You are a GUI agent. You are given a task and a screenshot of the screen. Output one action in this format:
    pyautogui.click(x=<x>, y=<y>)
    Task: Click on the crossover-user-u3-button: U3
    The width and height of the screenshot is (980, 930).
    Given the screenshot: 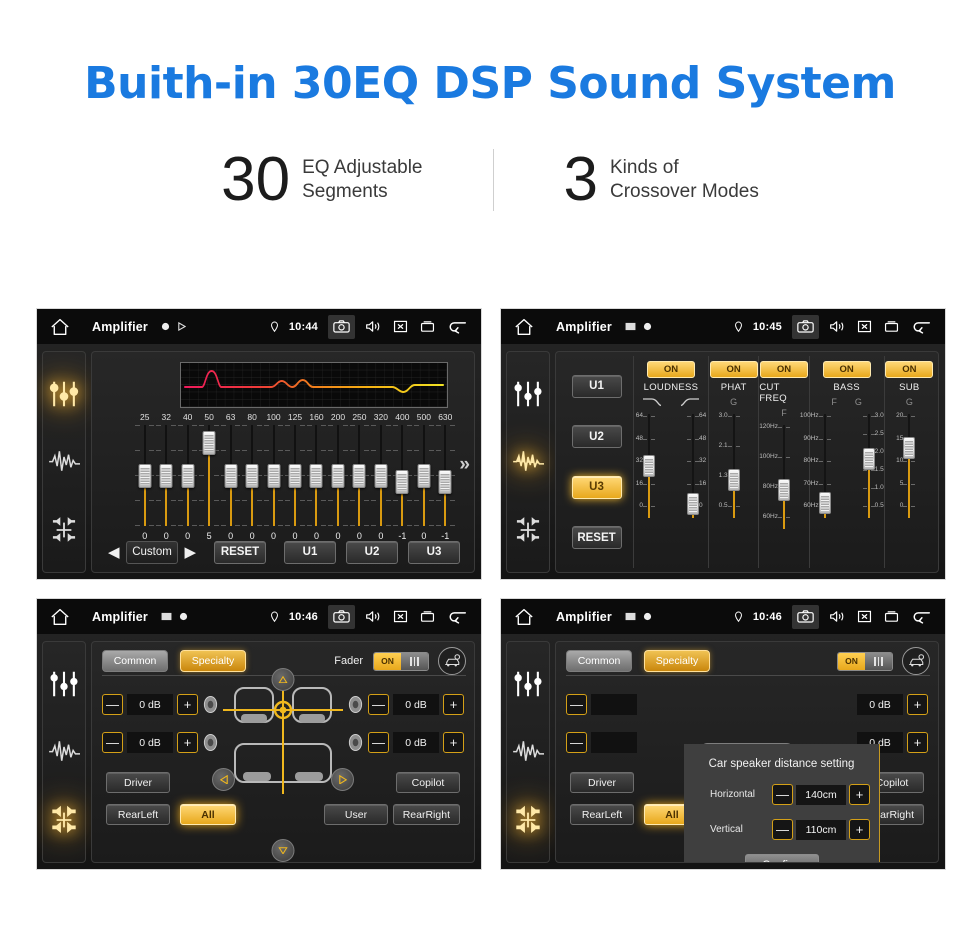 What is the action you would take?
    pyautogui.click(x=596, y=487)
    